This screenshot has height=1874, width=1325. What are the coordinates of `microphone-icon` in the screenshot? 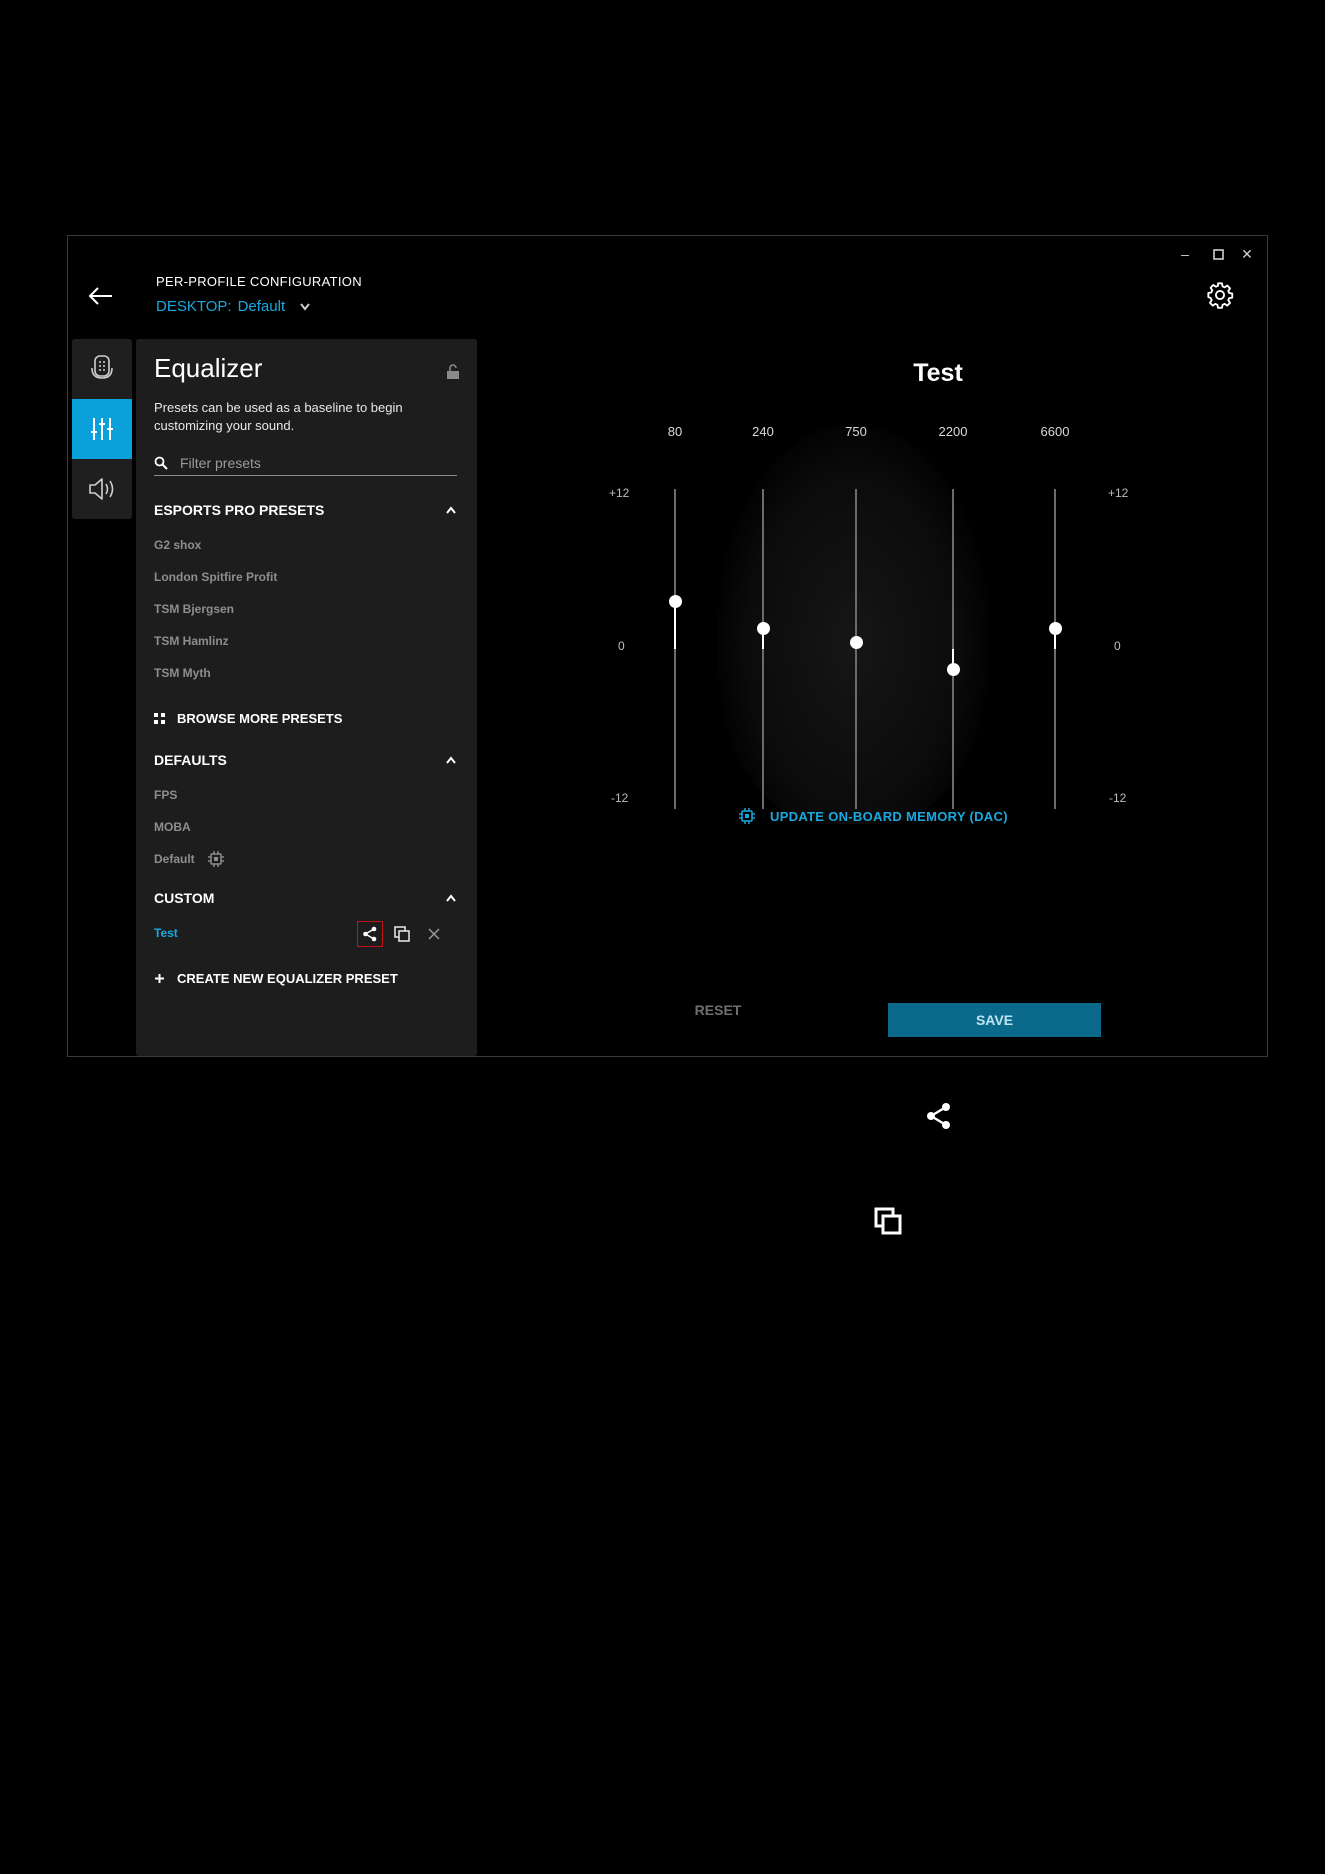 It's located at (102, 367).